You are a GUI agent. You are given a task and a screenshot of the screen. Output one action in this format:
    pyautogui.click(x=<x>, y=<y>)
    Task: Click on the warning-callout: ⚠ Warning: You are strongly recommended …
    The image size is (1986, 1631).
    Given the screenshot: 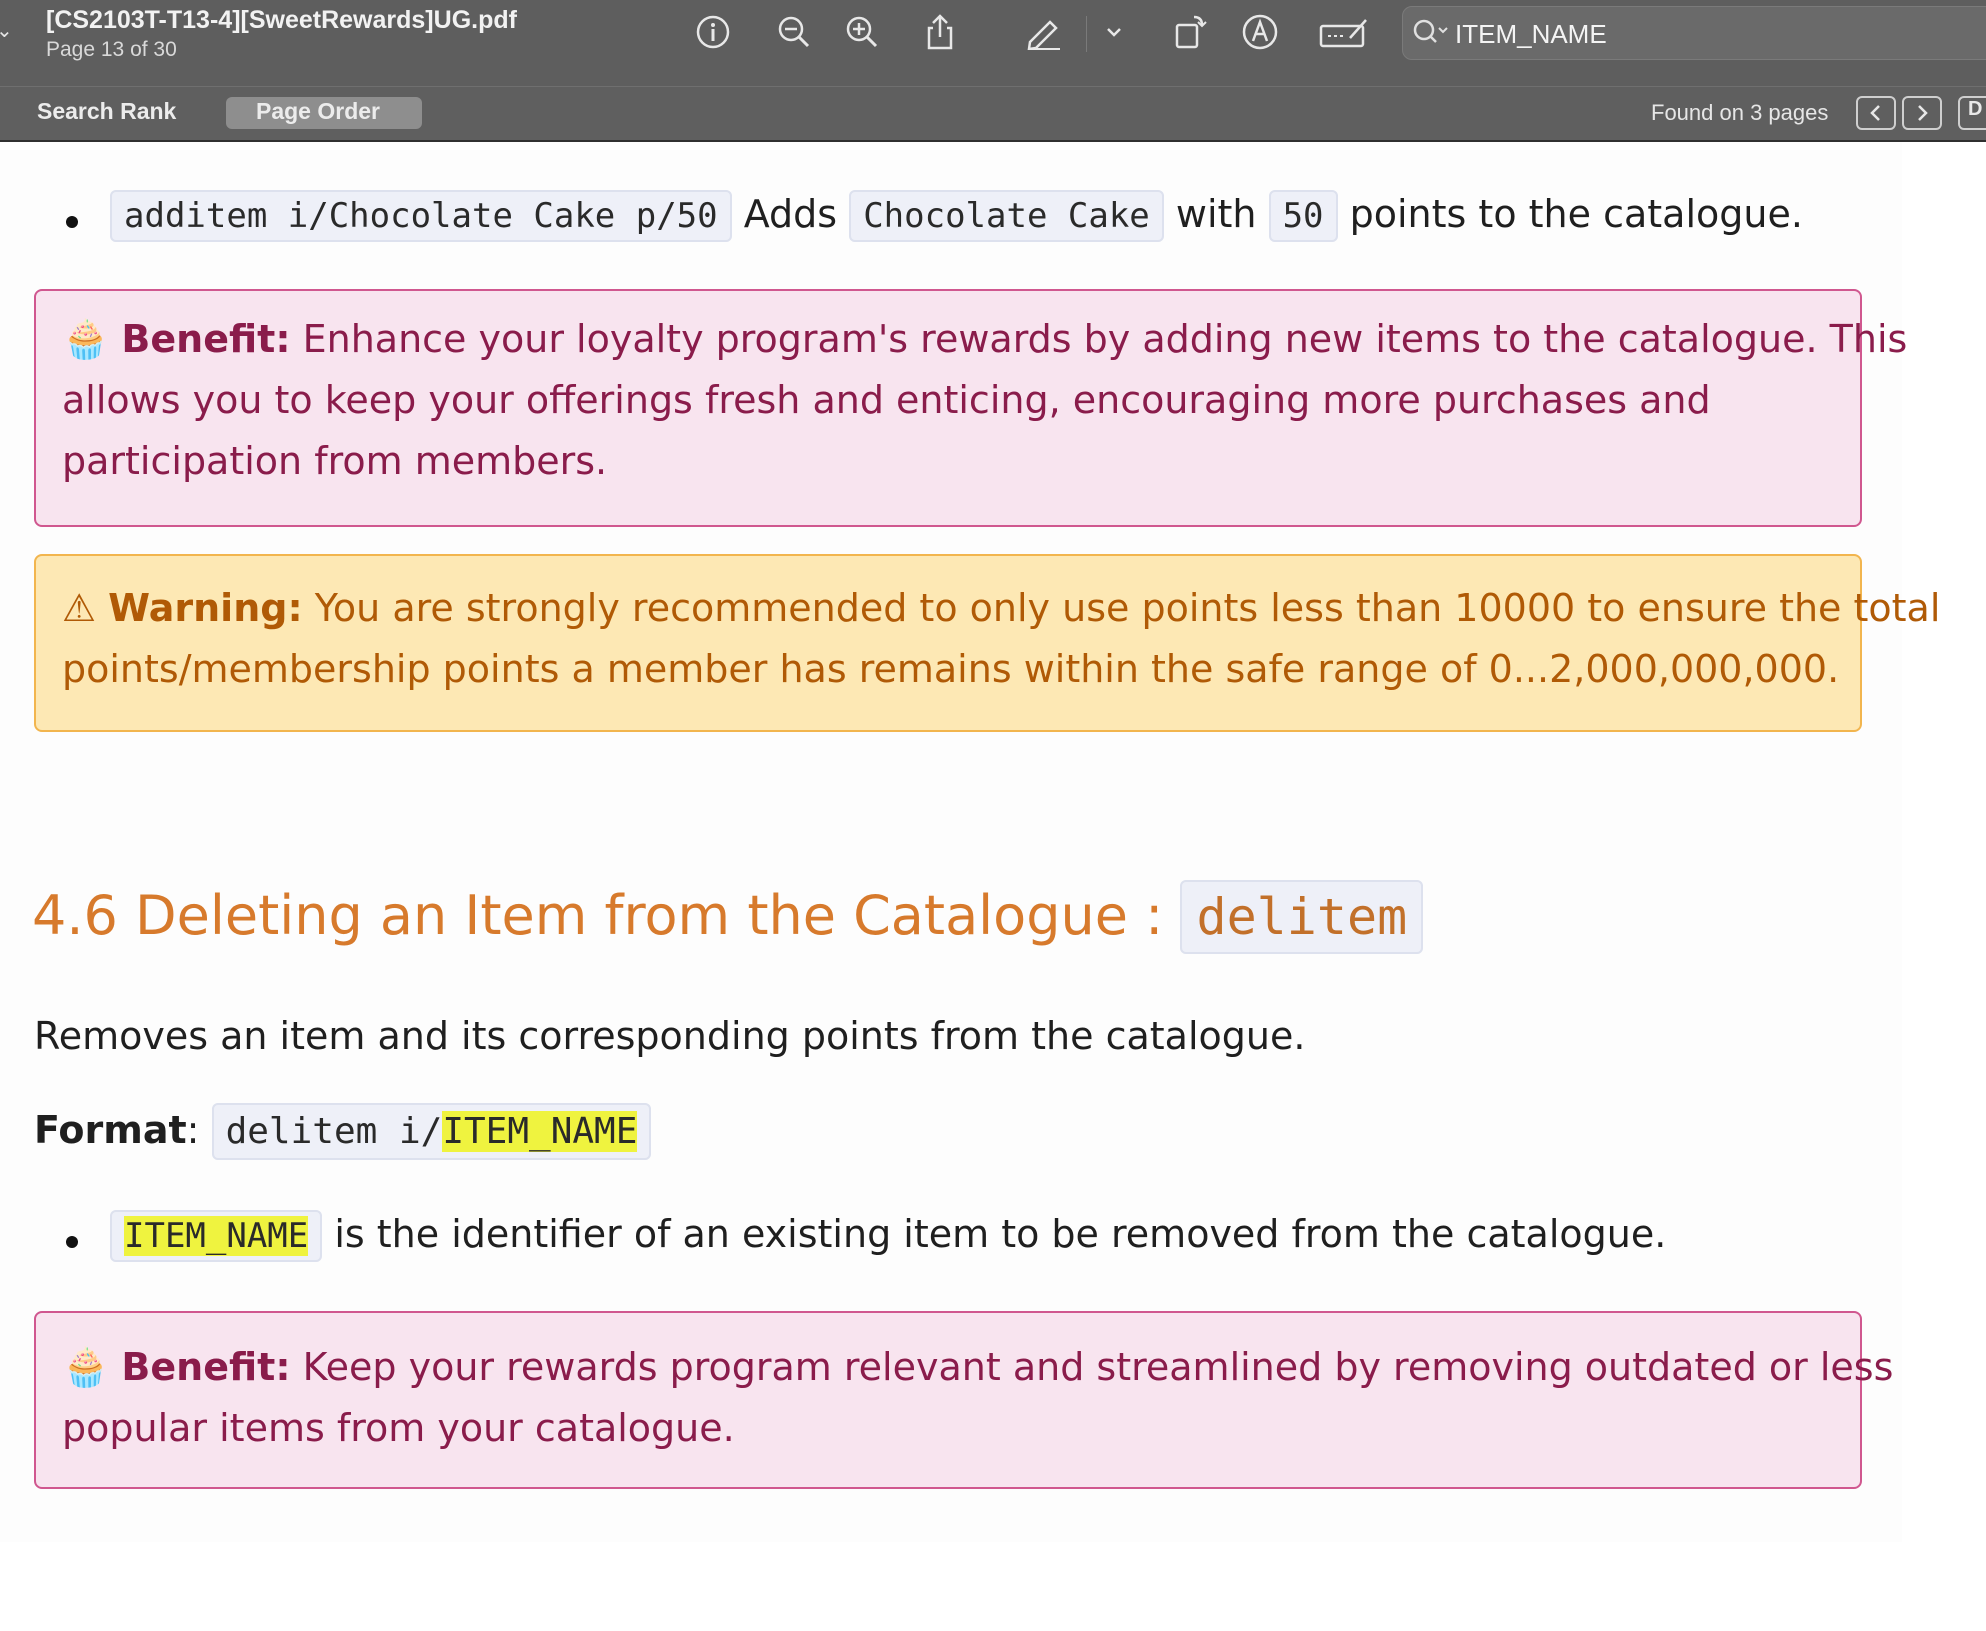 What is the action you would take?
    pyautogui.click(x=987, y=643)
    